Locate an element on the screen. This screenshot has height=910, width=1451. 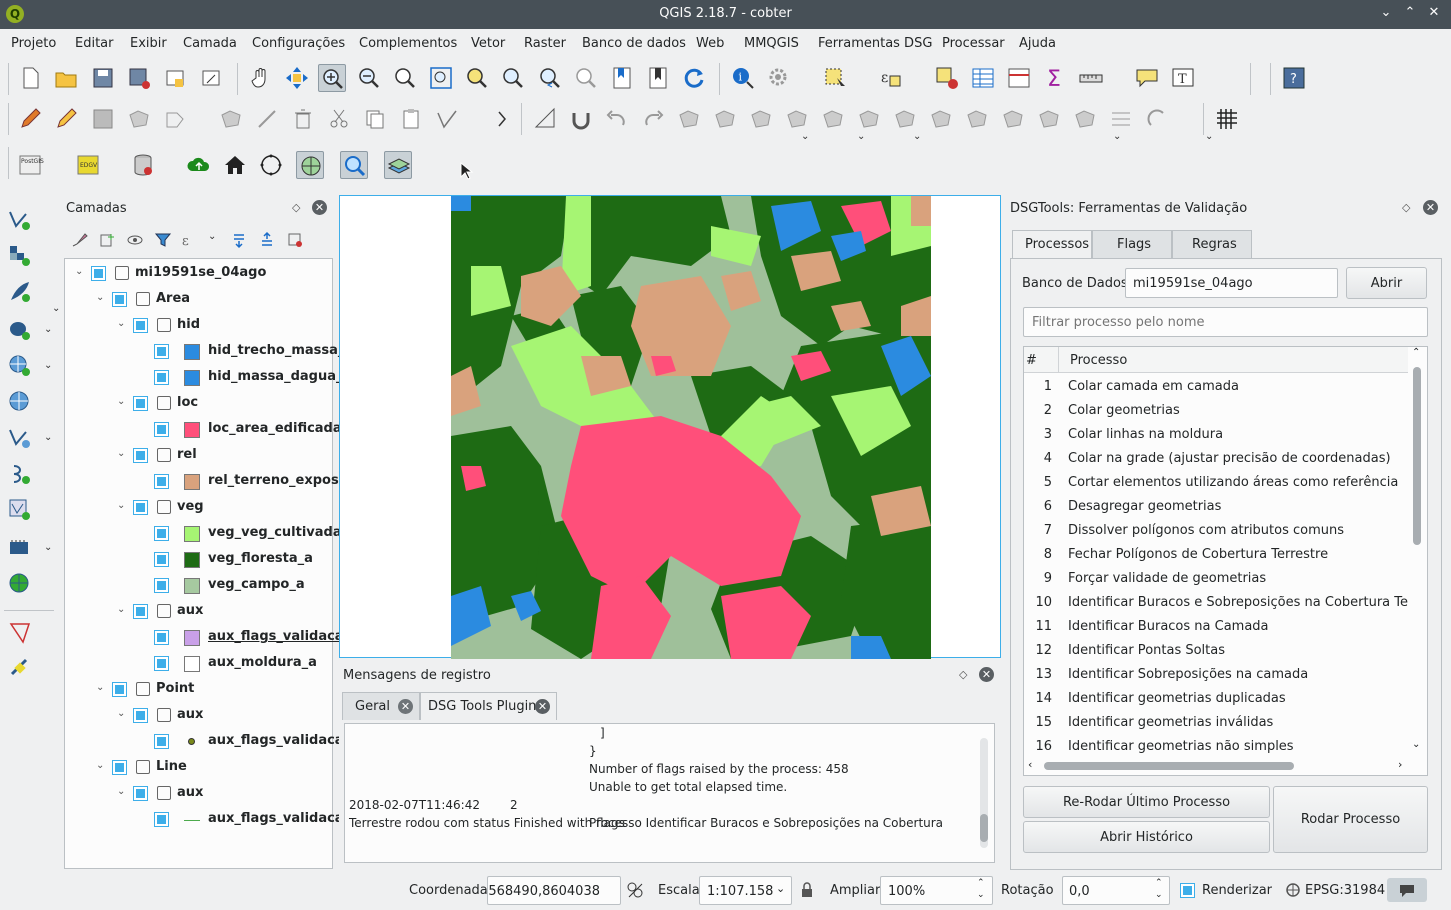
layer-group-row: ⌄ Area is located at coordinates (198, 300).